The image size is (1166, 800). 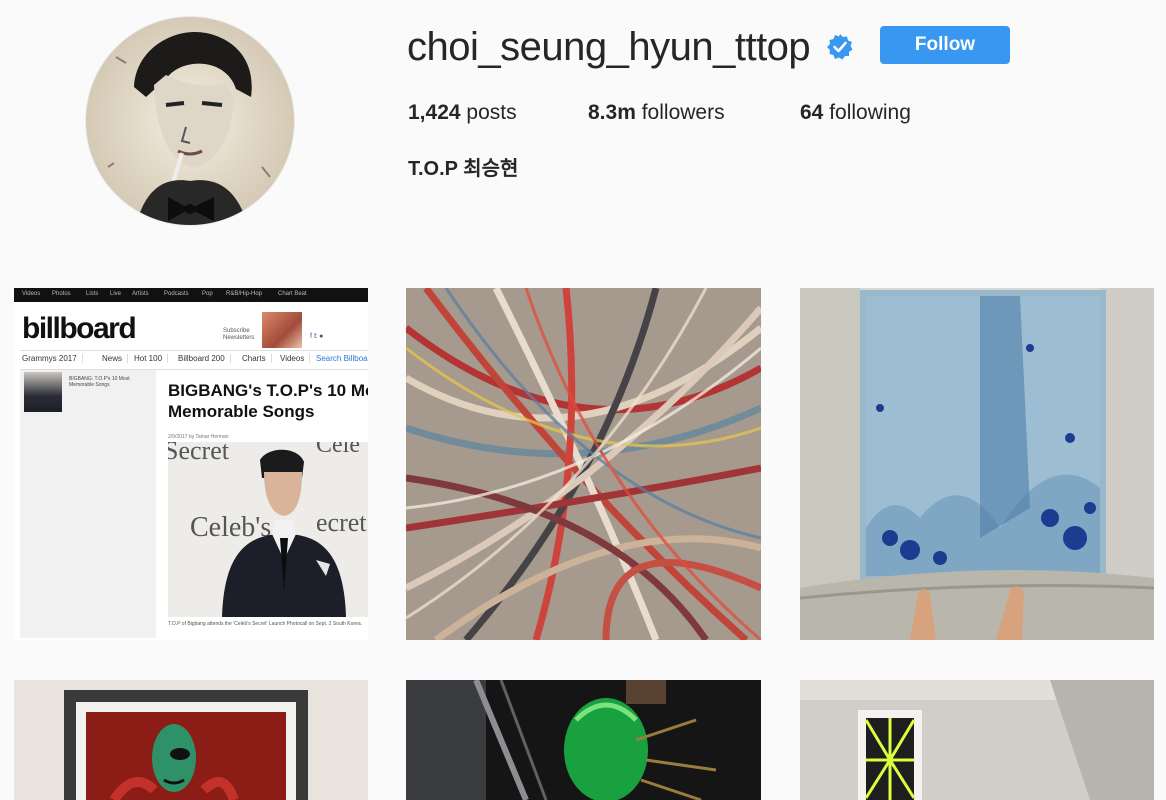 What do you see at coordinates (198, 437) in the screenshot?
I see `article-date: 2/9/2017 by Tamar Herman` at bounding box center [198, 437].